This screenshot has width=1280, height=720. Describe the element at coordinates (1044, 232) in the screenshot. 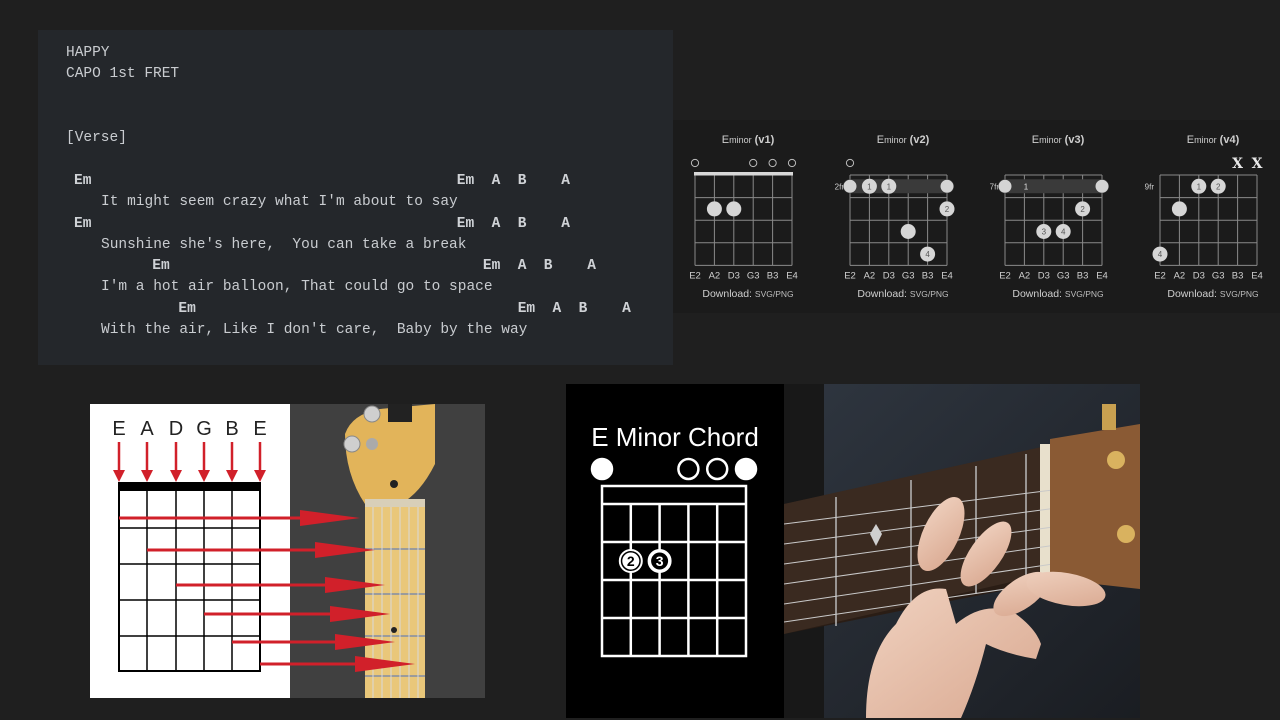

I see `svg-text: 3` at that location.